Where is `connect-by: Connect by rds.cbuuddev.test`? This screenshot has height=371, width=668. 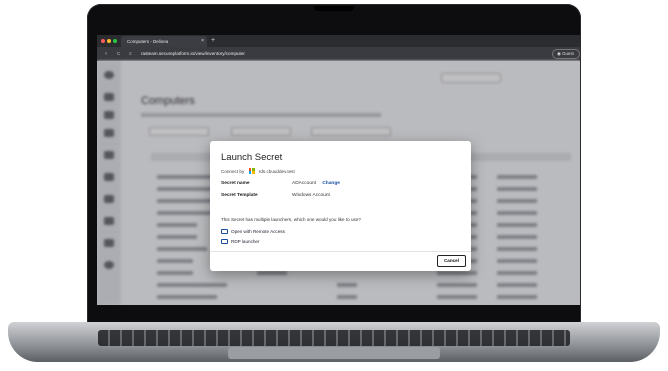 connect-by: Connect by rds.cbuuddev.test is located at coordinates (258, 171).